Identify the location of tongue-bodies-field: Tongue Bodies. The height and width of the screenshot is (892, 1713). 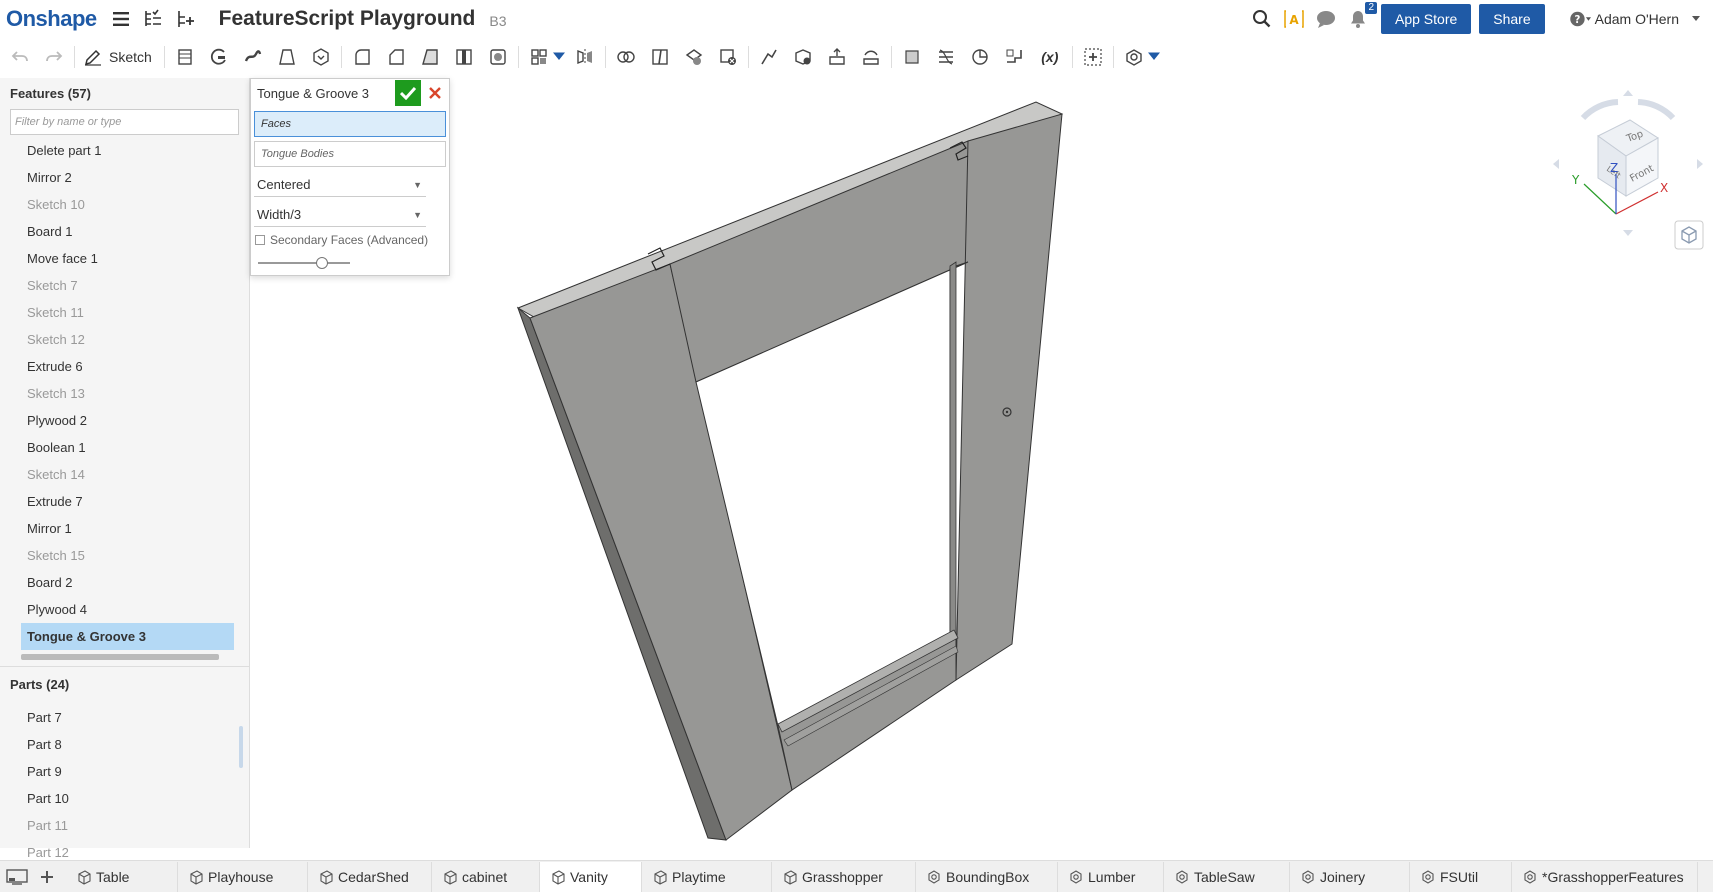
(350, 154).